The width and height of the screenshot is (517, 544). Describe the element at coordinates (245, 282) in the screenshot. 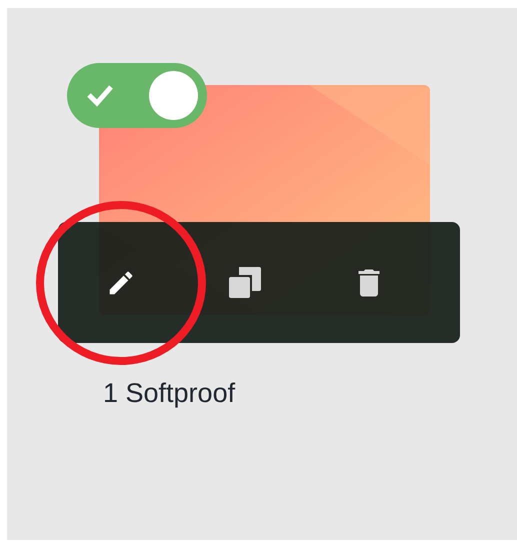

I see `copy-icon` at that location.